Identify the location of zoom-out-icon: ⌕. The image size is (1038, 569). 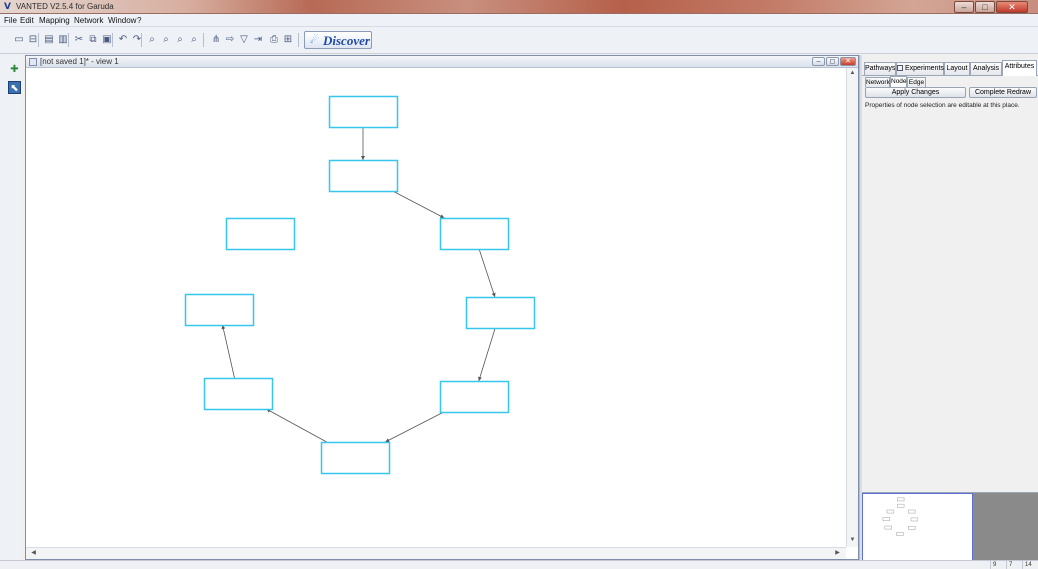
(180, 39).